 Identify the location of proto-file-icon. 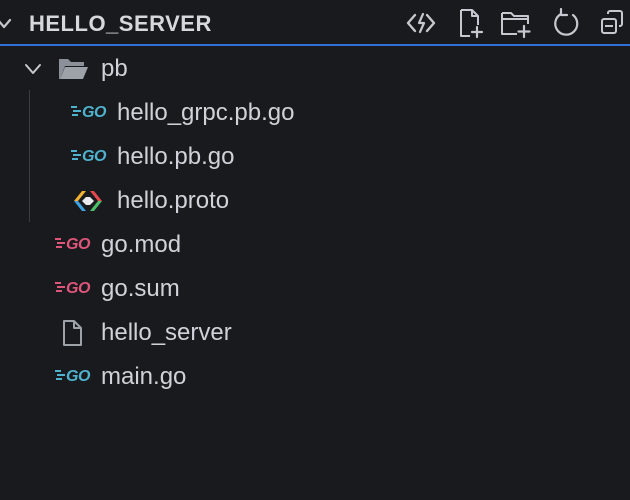
(88, 201).